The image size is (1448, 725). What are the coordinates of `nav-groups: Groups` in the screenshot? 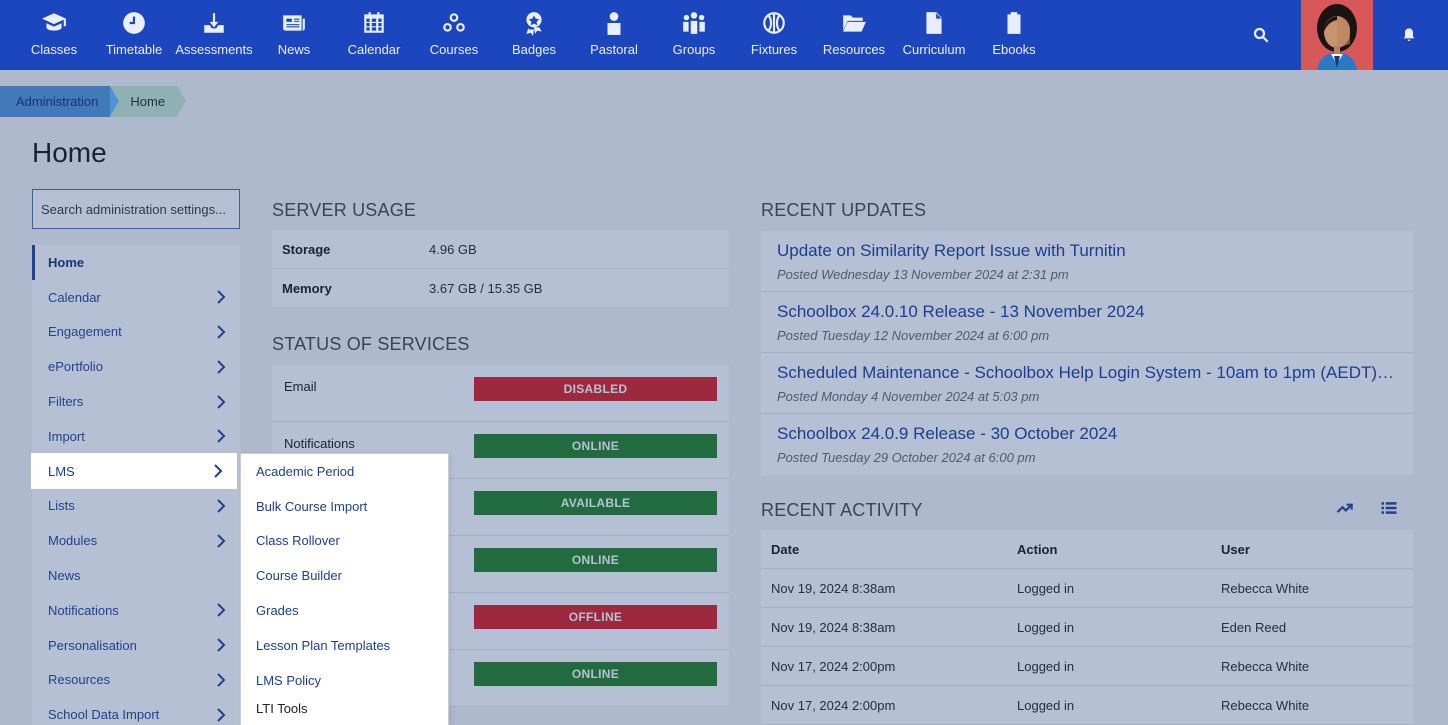 It's located at (694, 35).